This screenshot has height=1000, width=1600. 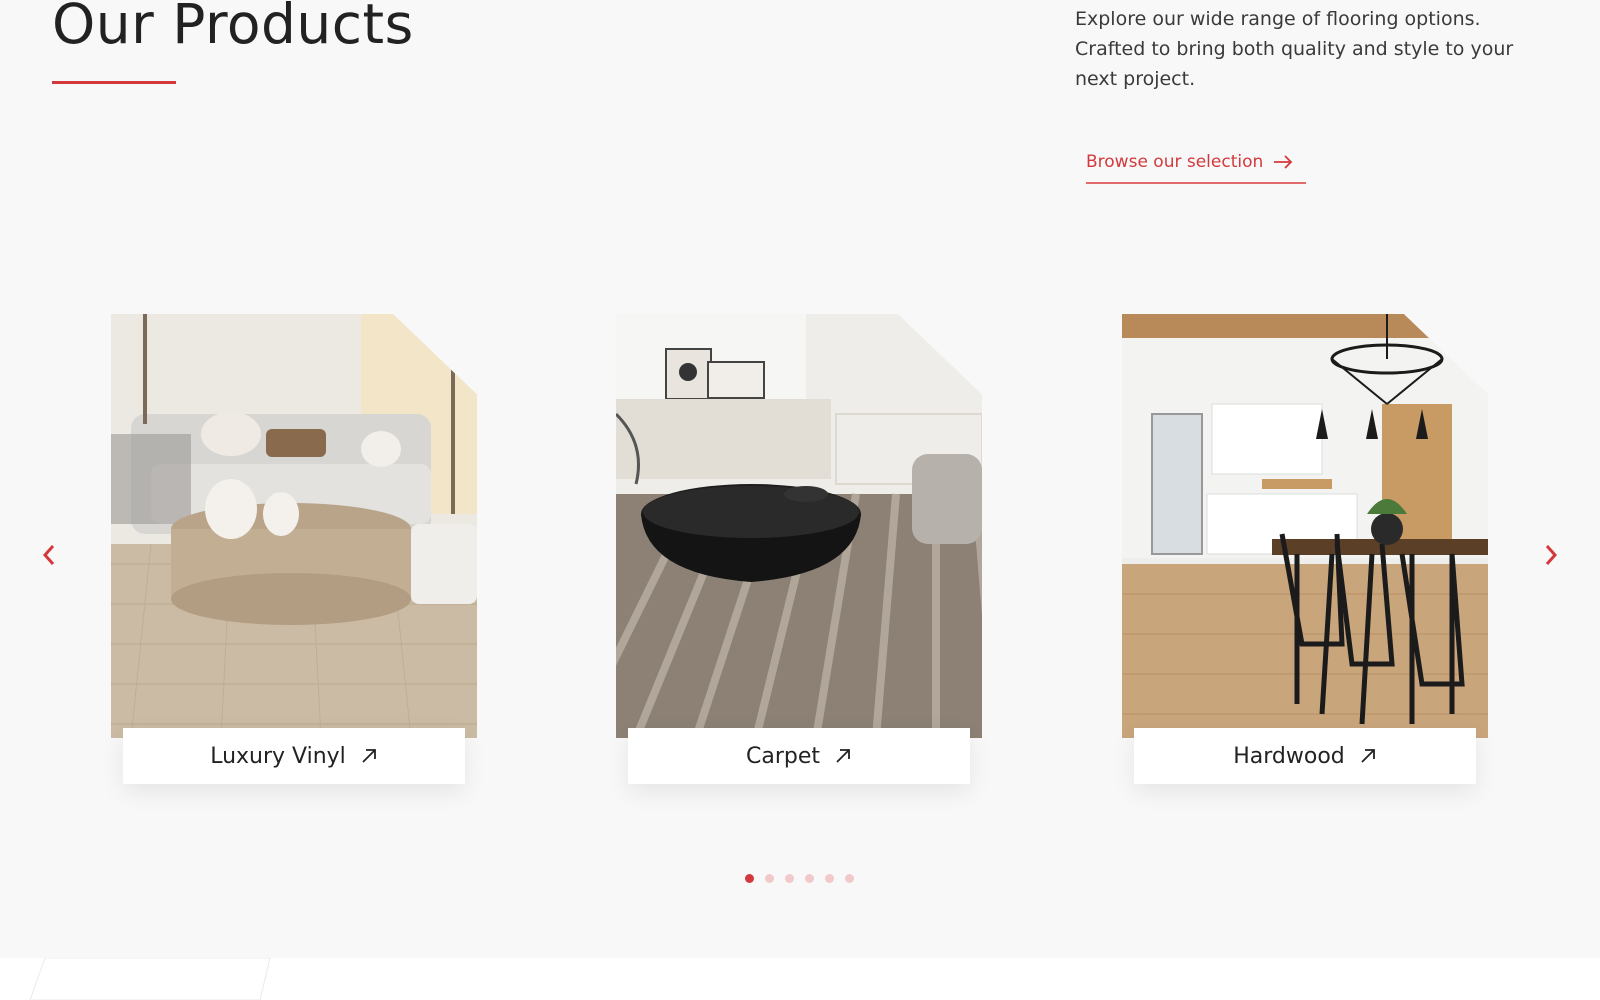 I want to click on product-card-carpet: Carpet, so click(x=799, y=549).